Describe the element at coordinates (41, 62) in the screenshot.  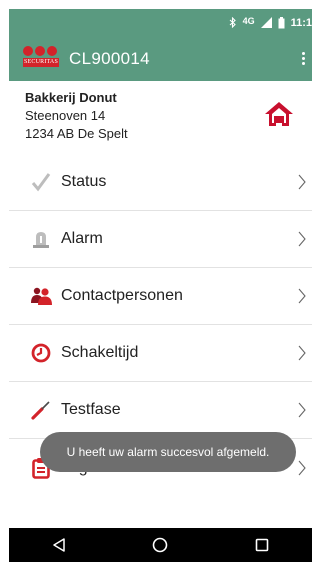
I see `logo-text: SECURITAS` at that location.